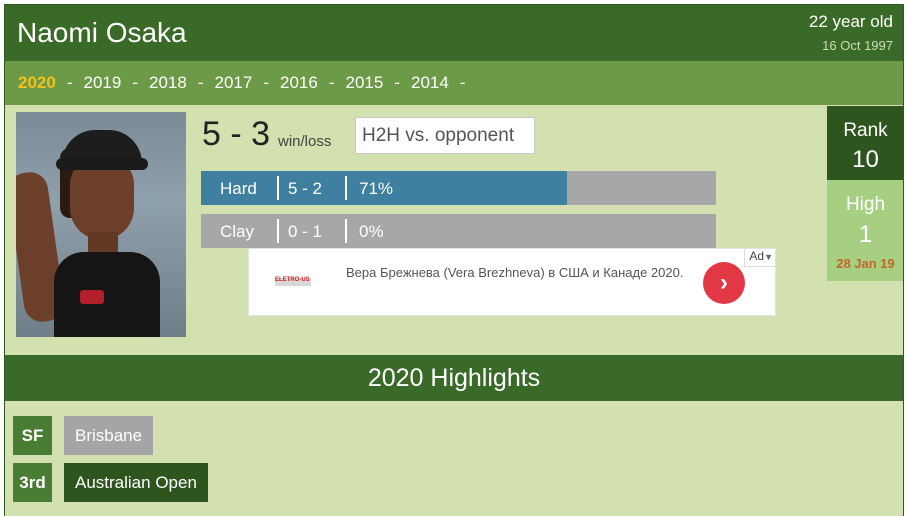 This screenshot has width=908, height=516. Describe the element at coordinates (865, 234) in the screenshot. I see `career-high-value: 1` at that location.